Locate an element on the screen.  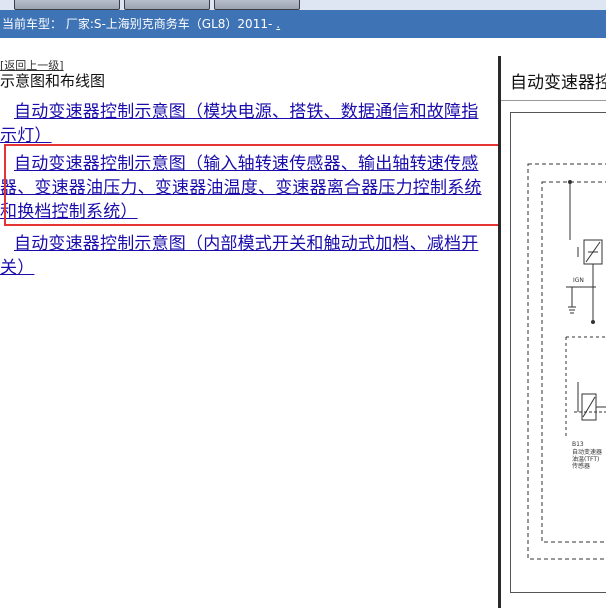
current-vehicle-link: . is located at coordinates (278, 24).